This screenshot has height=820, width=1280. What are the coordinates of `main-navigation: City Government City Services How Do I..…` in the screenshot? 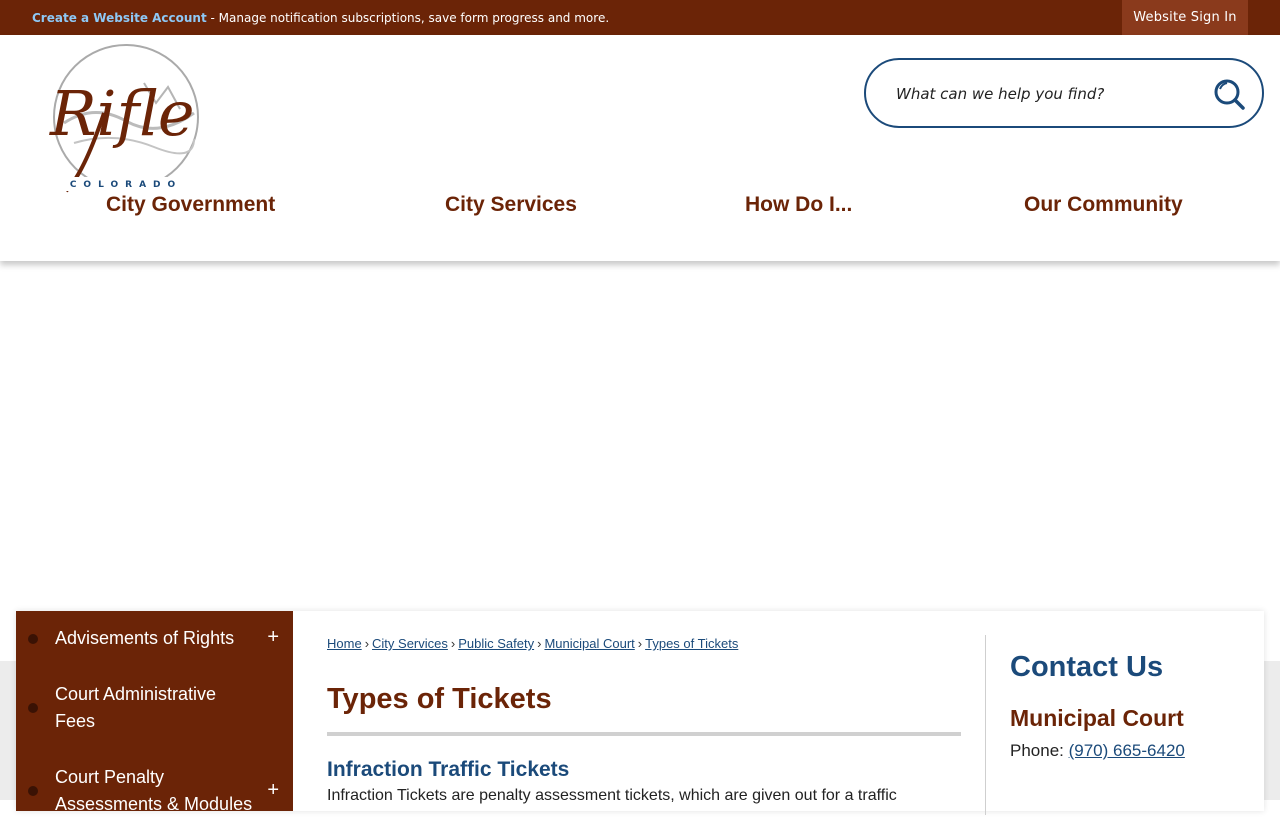 It's located at (640, 208).